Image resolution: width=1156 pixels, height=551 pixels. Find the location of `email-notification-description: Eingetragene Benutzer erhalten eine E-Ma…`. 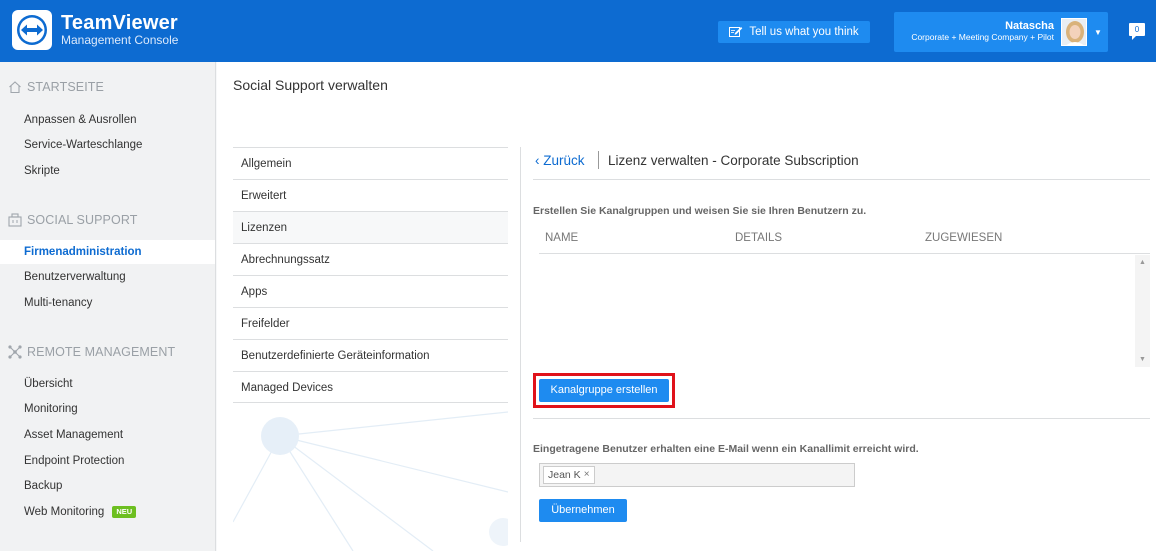

email-notification-description: Eingetragene Benutzer erhalten eine E-Ma… is located at coordinates (726, 449).